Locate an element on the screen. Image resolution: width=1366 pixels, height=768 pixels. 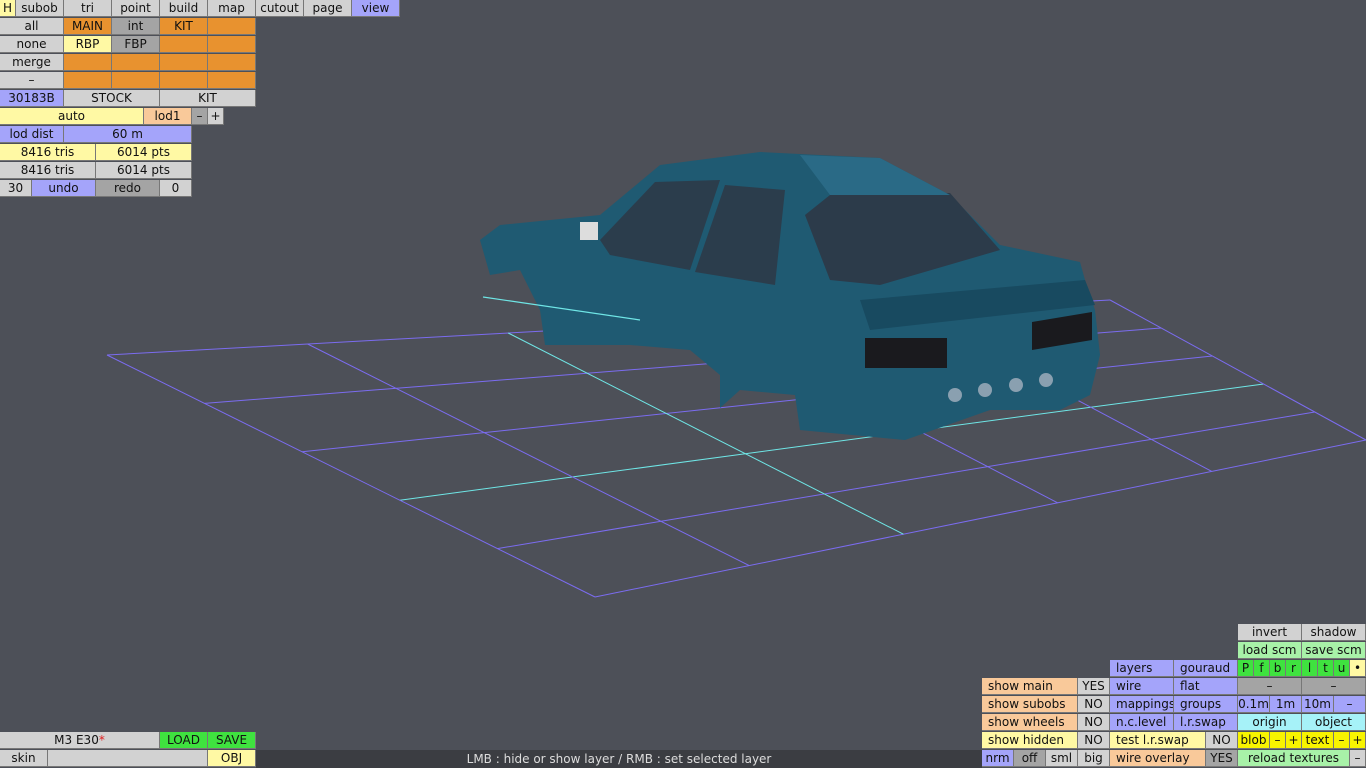
save-button: SAVE is located at coordinates (232, 740).